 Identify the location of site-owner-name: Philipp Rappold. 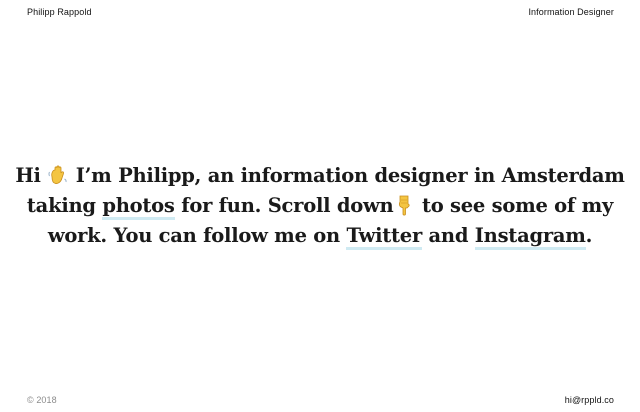
(59, 12).